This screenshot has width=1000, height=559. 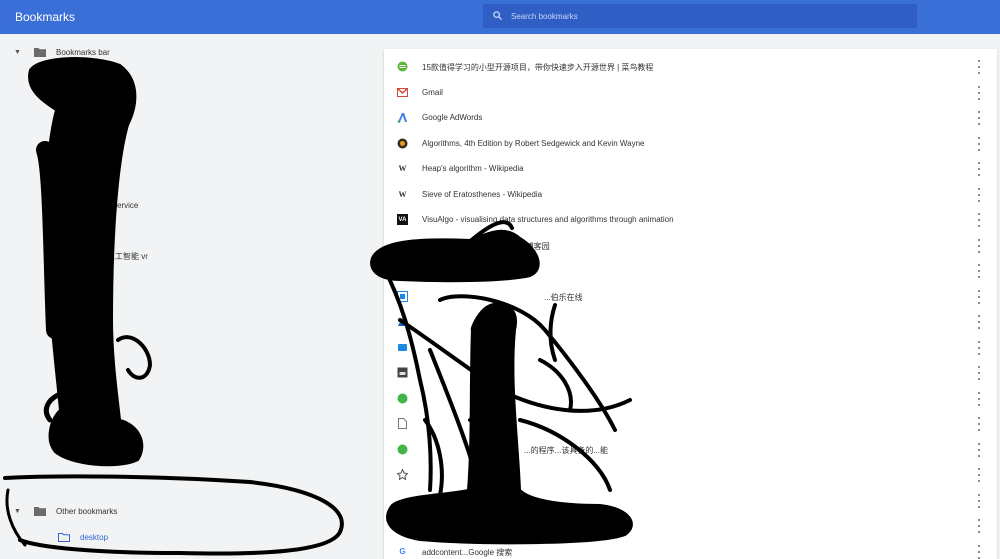 I want to click on bookmark-row: ...伯乐在线, so click(x=690, y=296).